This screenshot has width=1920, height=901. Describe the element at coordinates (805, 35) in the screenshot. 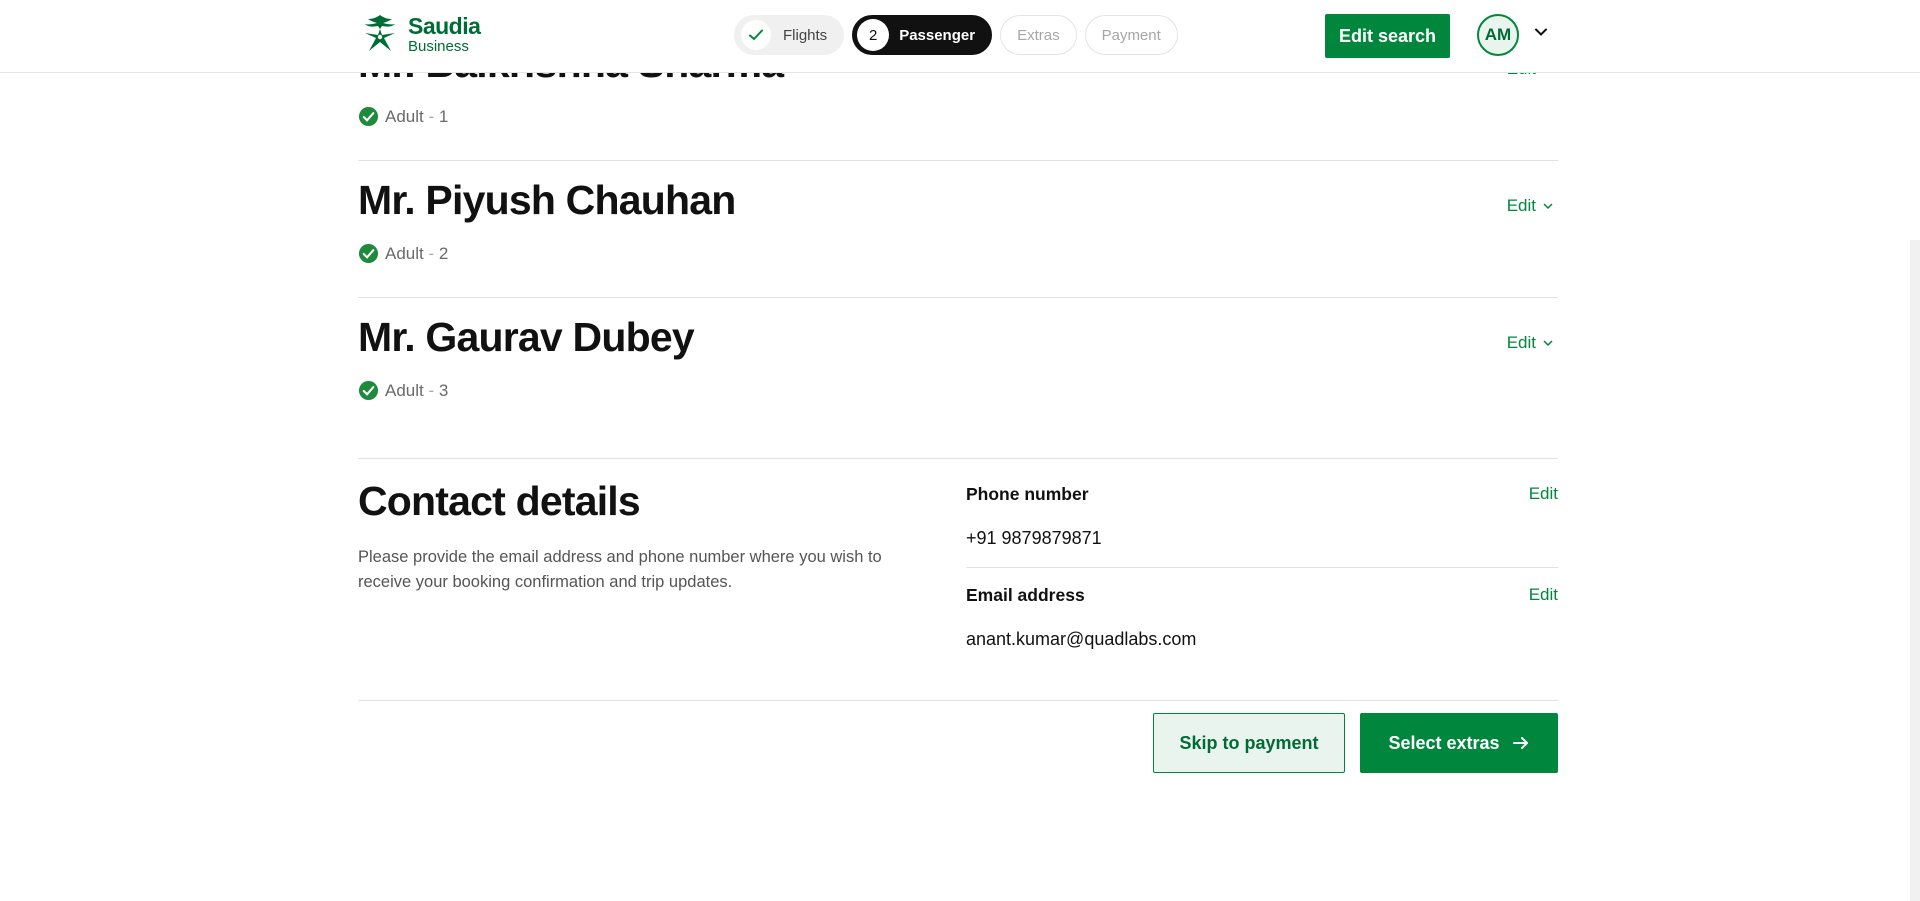

I see `step-flights-label: Flights` at that location.